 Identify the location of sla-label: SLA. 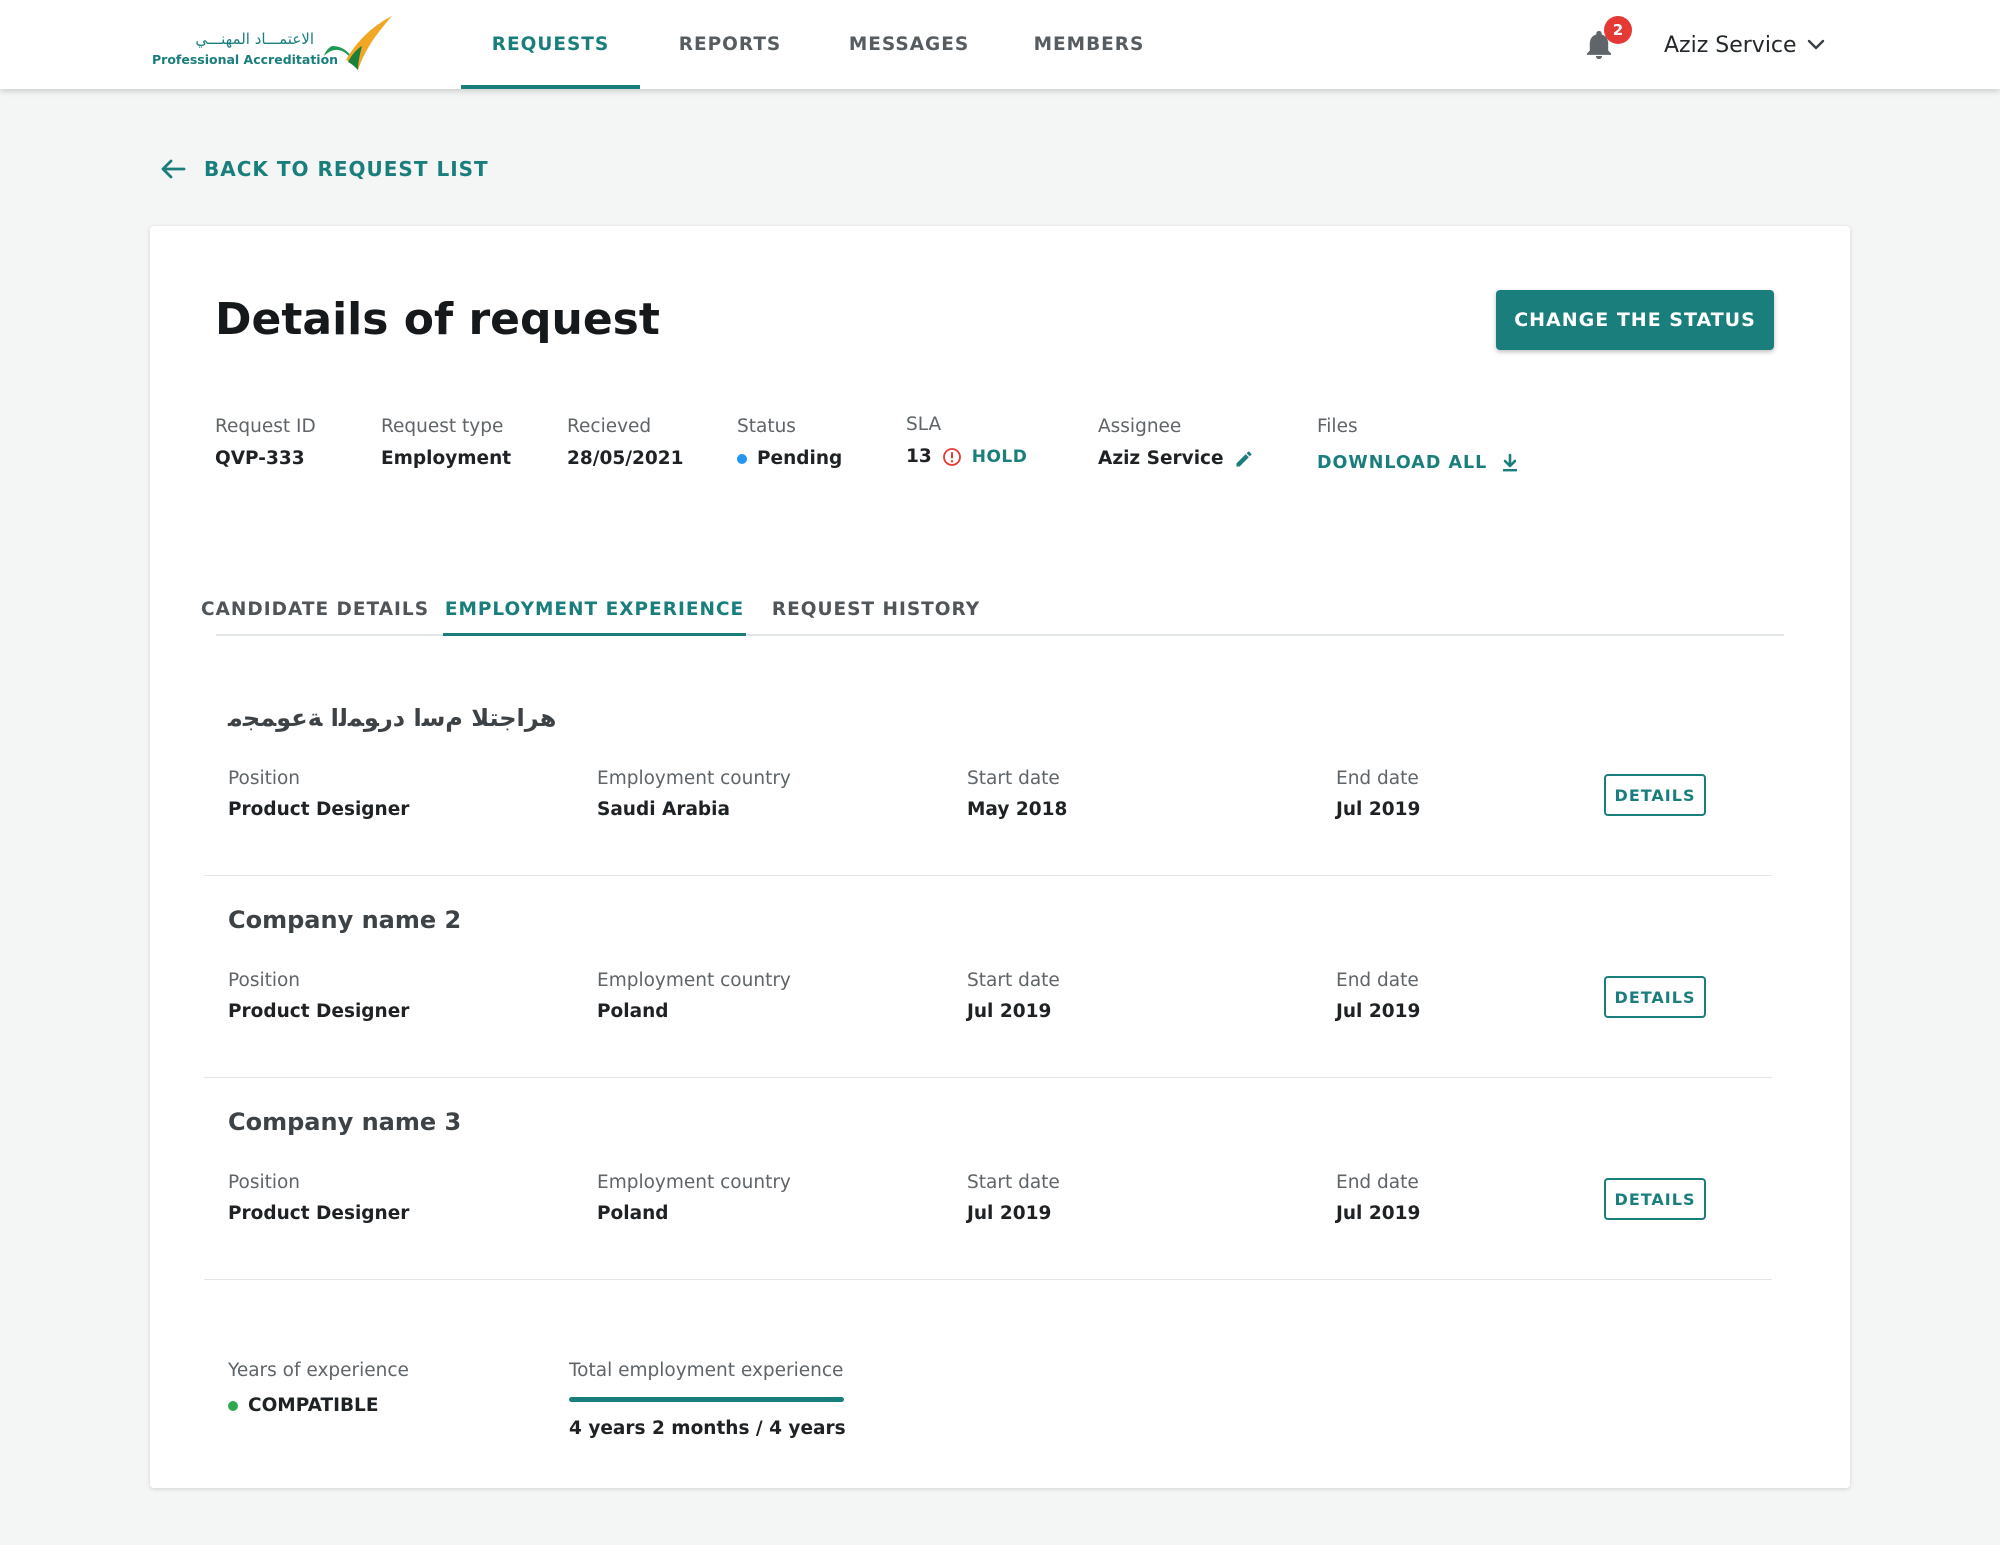
(924, 424).